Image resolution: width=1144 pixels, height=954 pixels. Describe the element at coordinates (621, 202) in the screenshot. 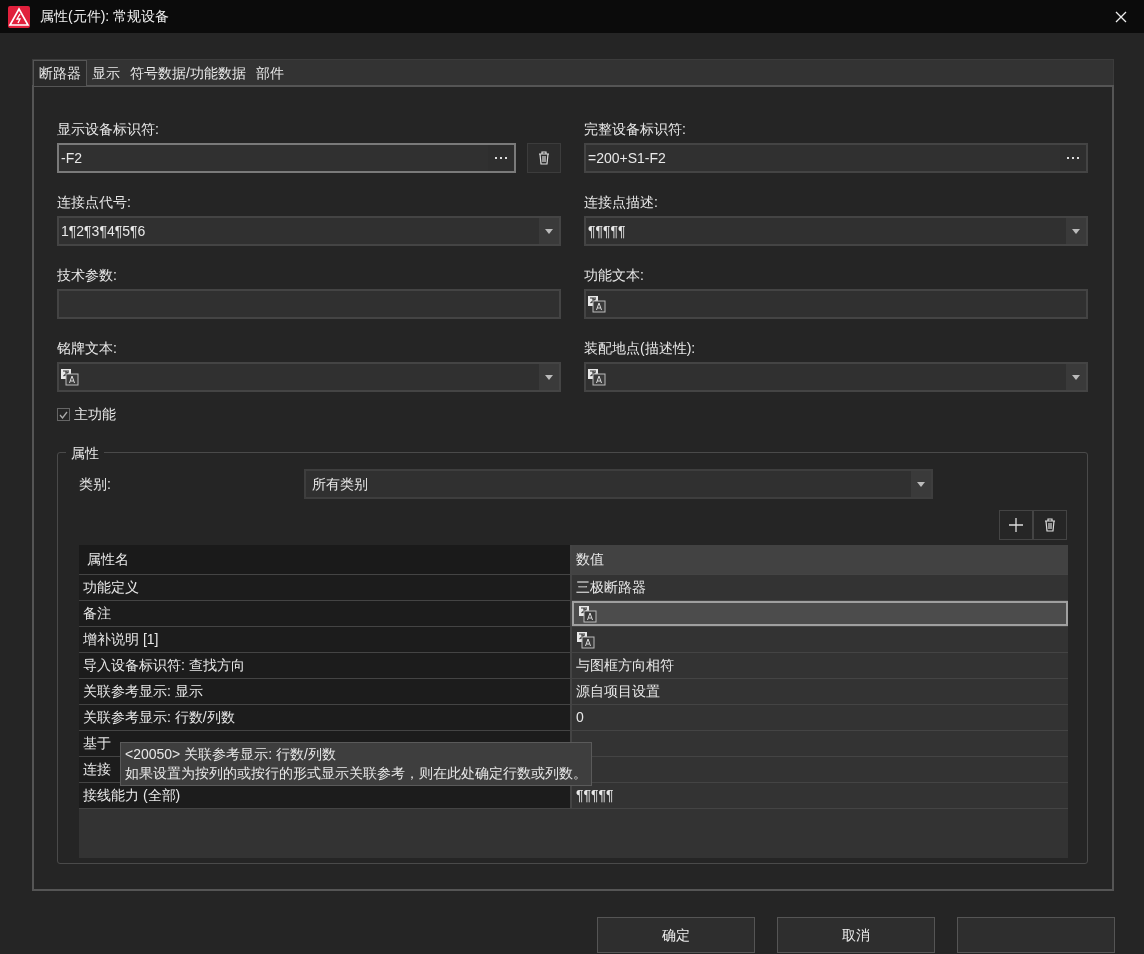

I see `field-label: 连接点描述:` at that location.